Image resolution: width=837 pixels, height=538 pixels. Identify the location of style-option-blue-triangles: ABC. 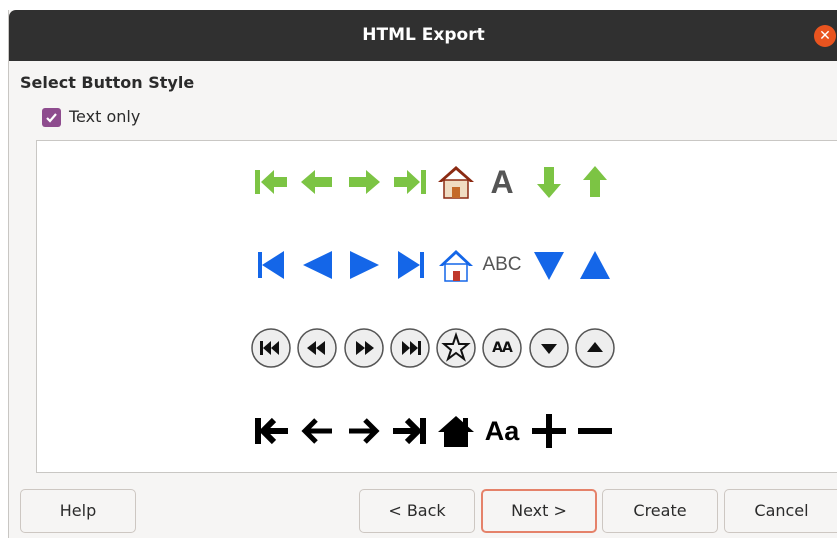
(440, 265).